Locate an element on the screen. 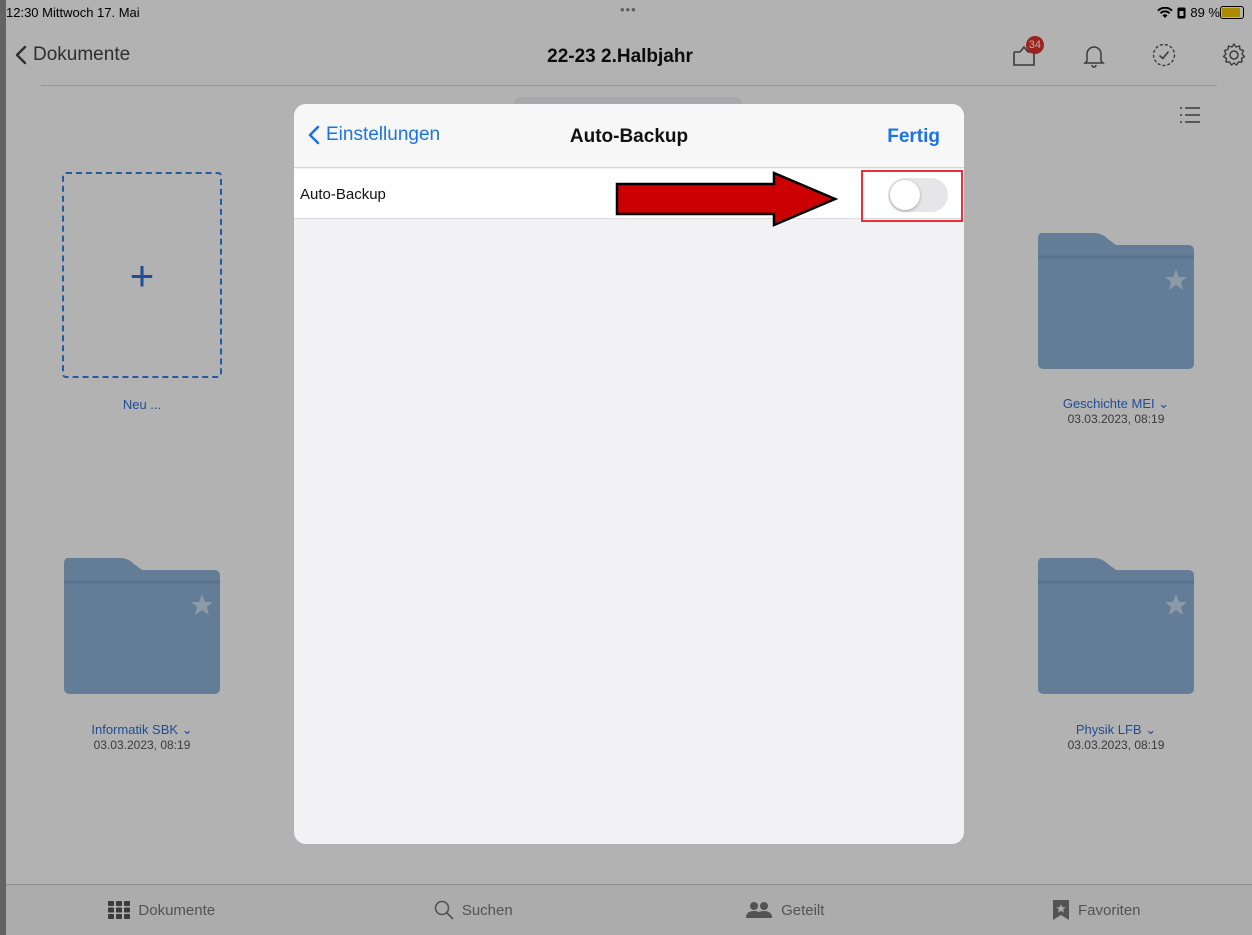 The height and width of the screenshot is (935, 1252). red-arrow-annotation is located at coordinates (726, 199).